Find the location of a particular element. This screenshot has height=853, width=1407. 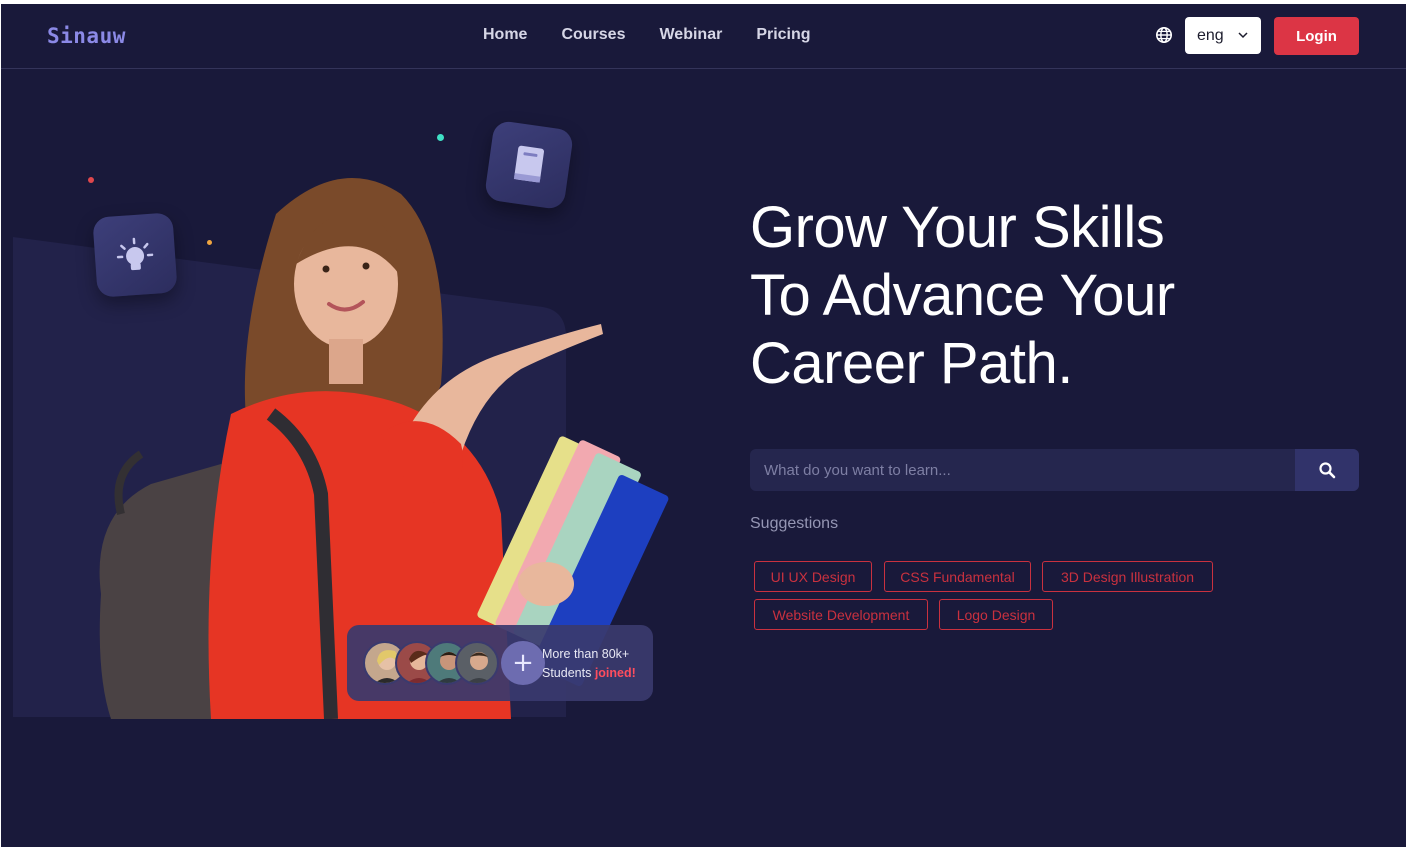

nav-link-pricing: Pricing is located at coordinates (783, 35).